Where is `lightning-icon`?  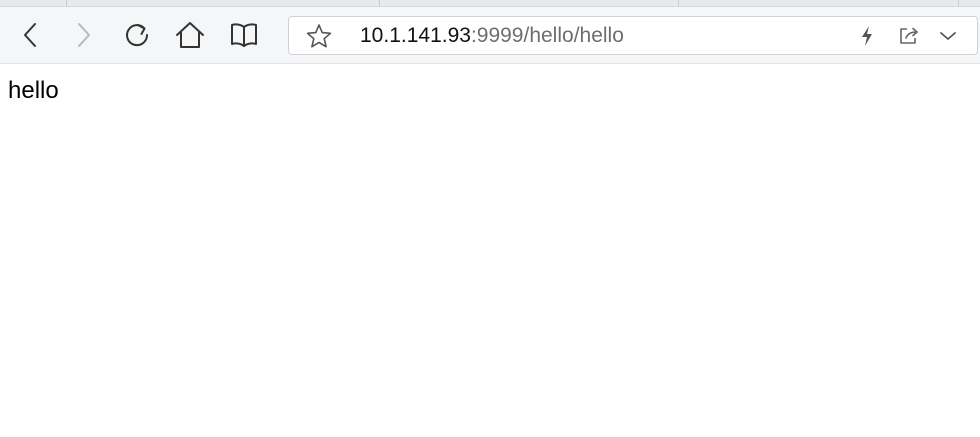
lightning-icon is located at coordinates (867, 35).